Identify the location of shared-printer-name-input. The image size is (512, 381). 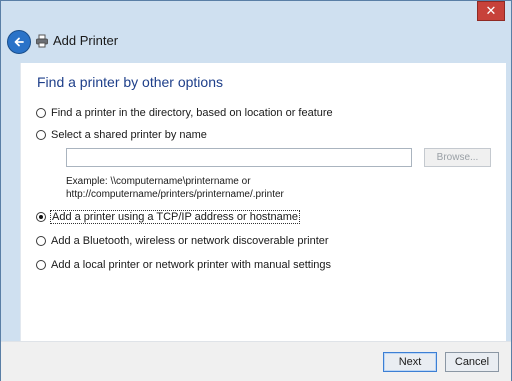
(239, 157).